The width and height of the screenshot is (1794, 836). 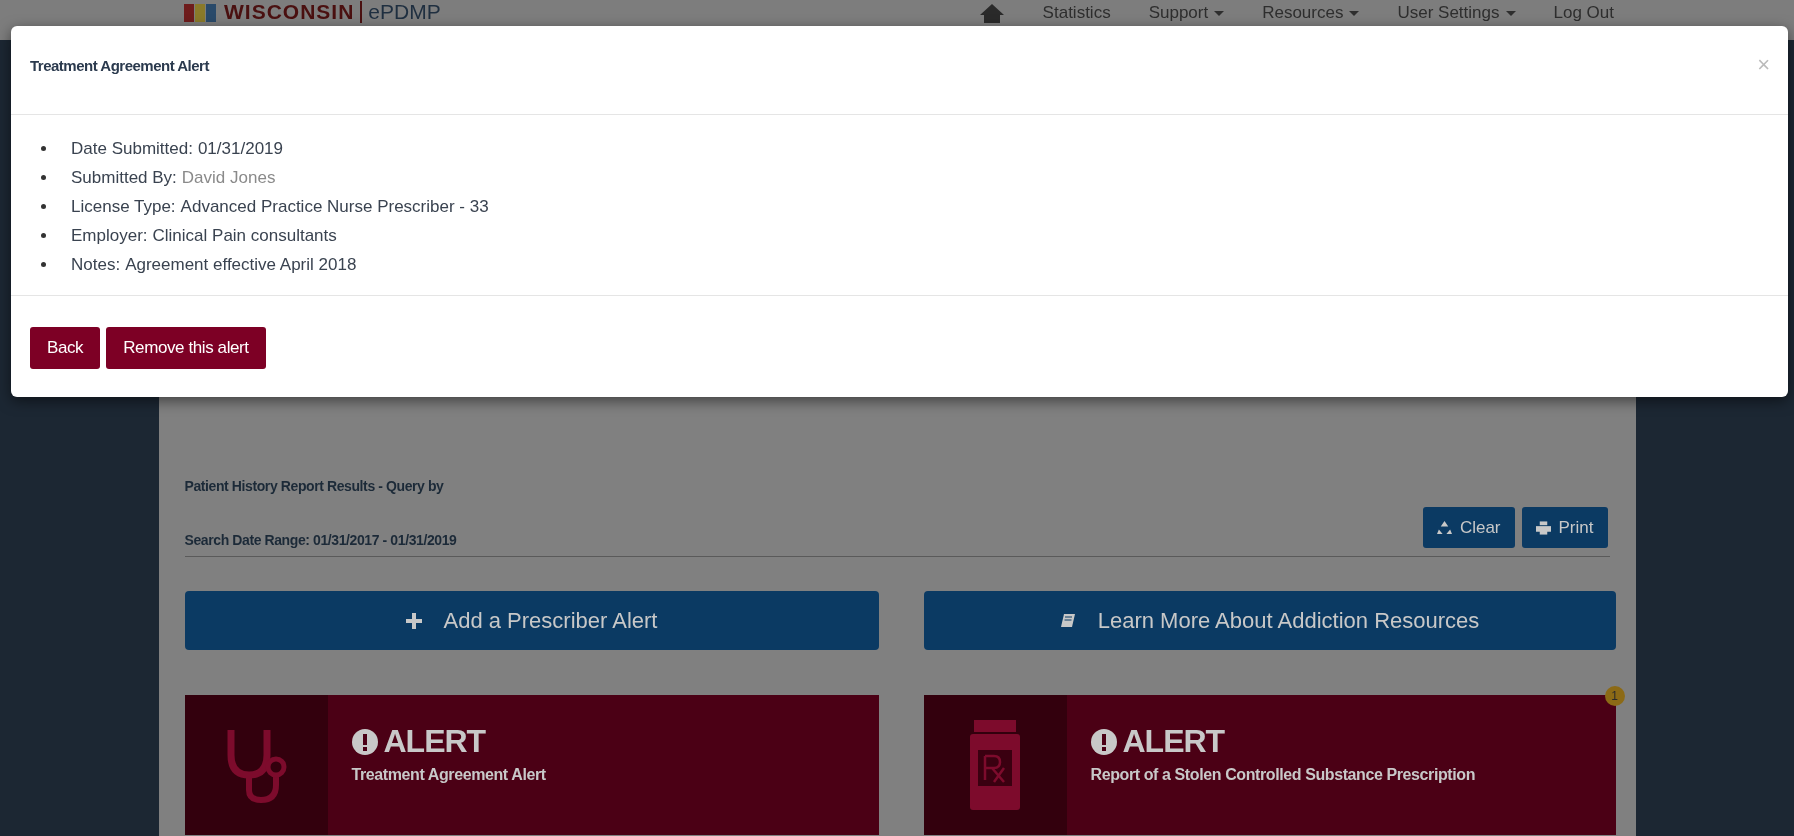 I want to click on dialog-button: Back, so click(x=65, y=348).